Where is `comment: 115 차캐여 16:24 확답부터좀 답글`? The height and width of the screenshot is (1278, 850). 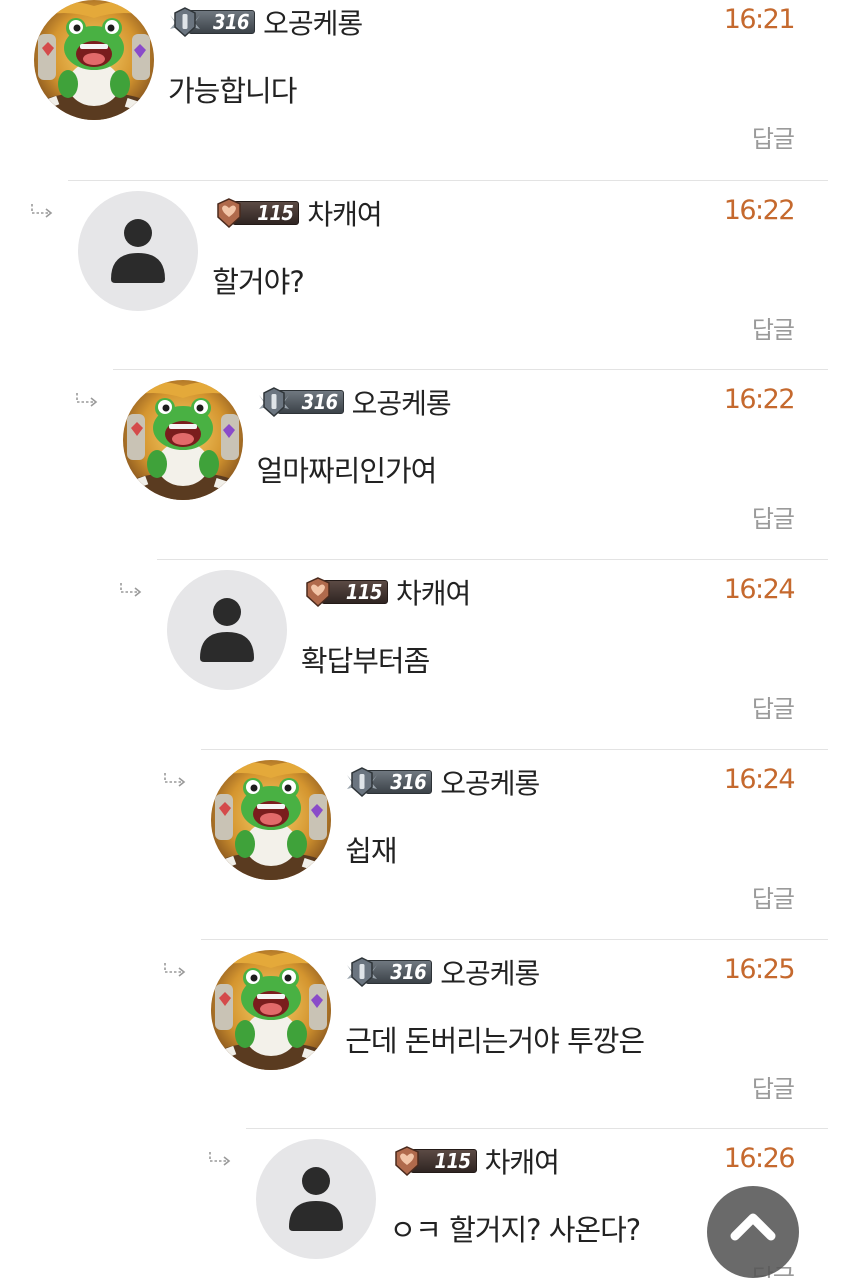 comment: 115 차캐여 16:24 확답부터좀 답글 is located at coordinates (474, 653).